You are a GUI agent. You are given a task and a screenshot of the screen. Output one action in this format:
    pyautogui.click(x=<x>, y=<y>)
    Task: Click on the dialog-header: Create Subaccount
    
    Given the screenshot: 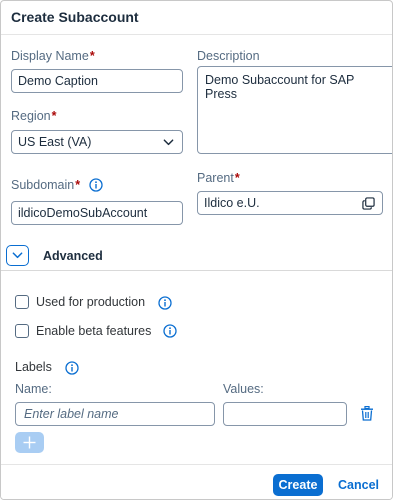 What is the action you would take?
    pyautogui.click(x=196, y=18)
    